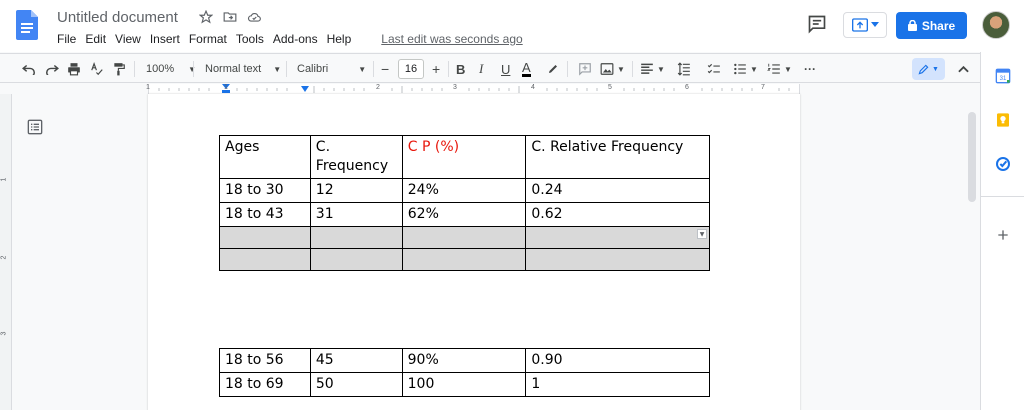 The height and width of the screenshot is (410, 1024). Describe the element at coordinates (339, 39) in the screenshot. I see `menu-help: Help` at that location.